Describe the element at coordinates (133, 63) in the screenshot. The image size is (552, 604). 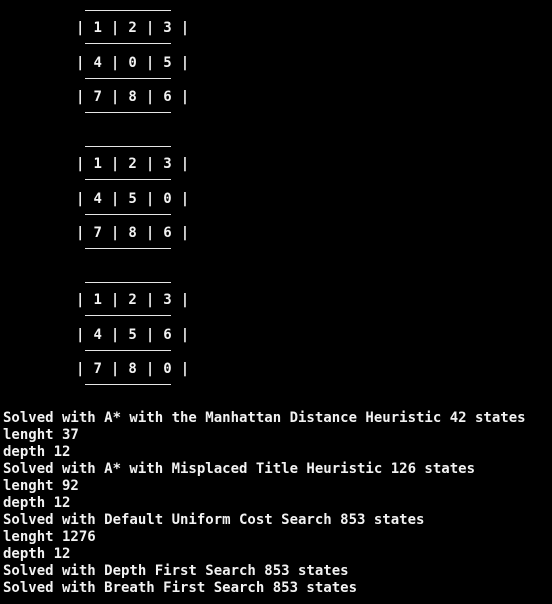
I see `board-row: | 4 | 0 | 5 |` at that location.